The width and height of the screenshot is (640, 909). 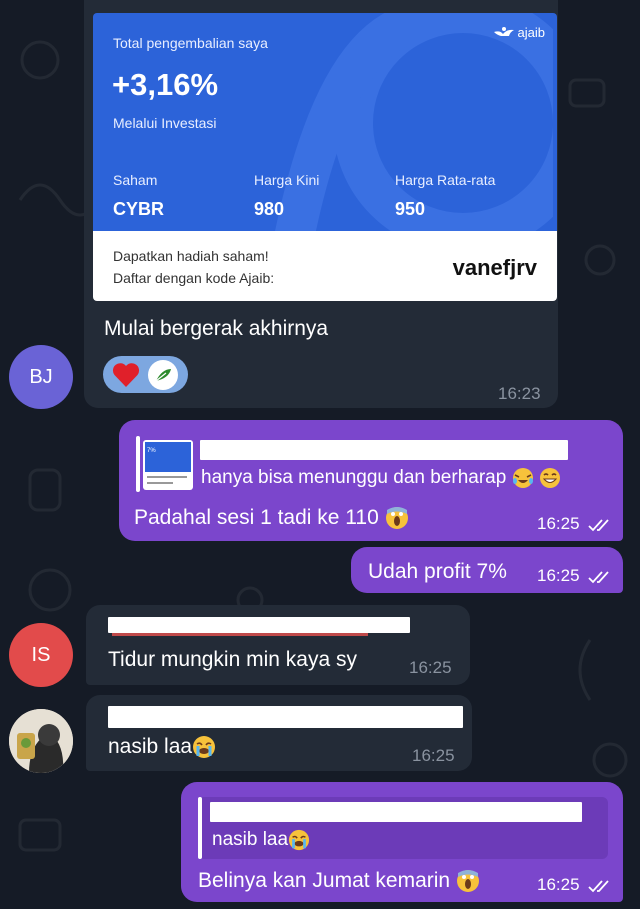 I want to click on avatar-bj: BJ, so click(x=41, y=377).